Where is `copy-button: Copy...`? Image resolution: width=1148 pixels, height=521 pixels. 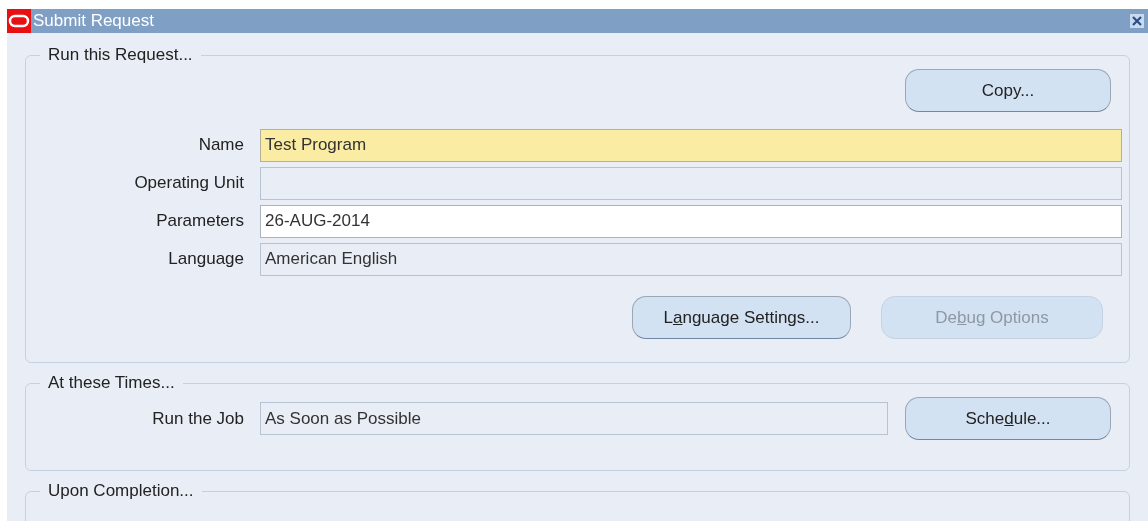
copy-button: Copy... is located at coordinates (1008, 90).